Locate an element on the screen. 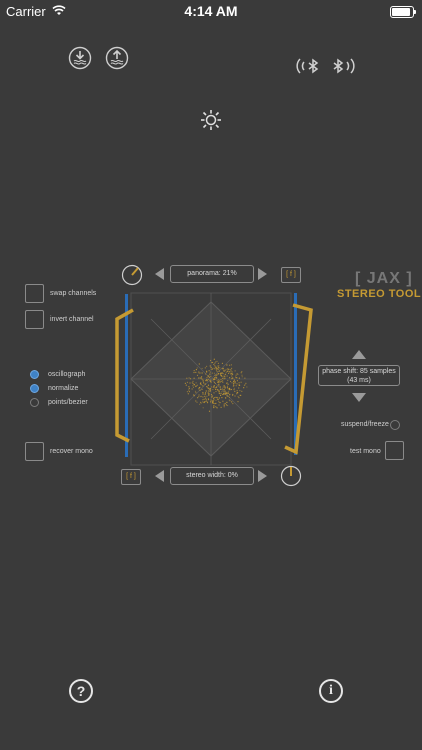  phase-shift-up-arrow is located at coordinates (359, 354).